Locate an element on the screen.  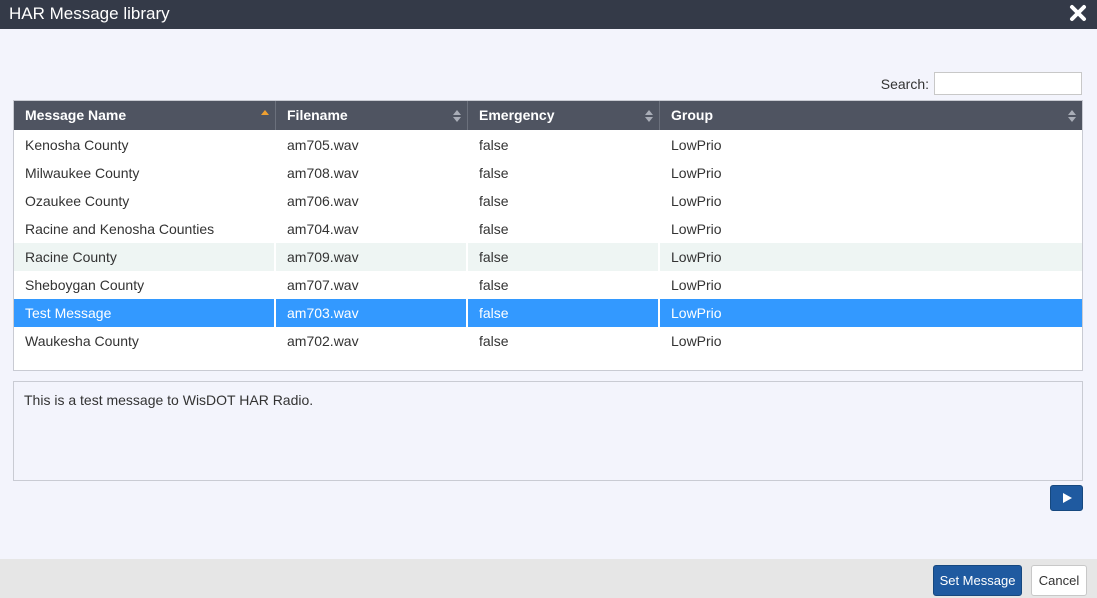
cell-message-name: Sheboygan County is located at coordinates (85, 285).